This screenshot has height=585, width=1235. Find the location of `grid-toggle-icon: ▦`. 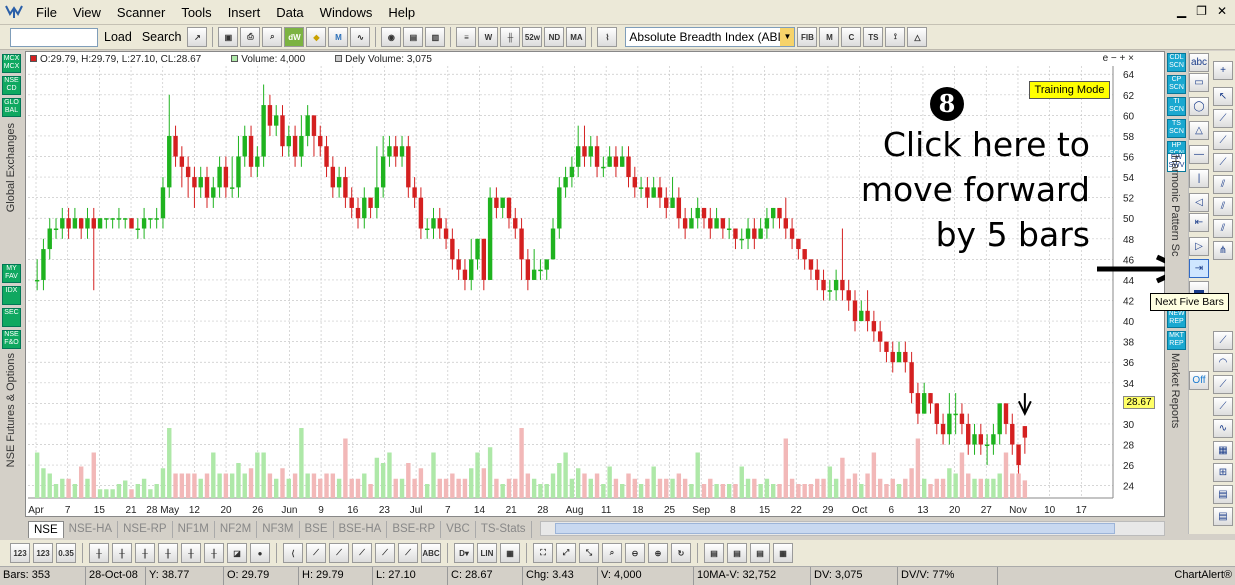

grid-toggle-icon: ▦ is located at coordinates (510, 553).